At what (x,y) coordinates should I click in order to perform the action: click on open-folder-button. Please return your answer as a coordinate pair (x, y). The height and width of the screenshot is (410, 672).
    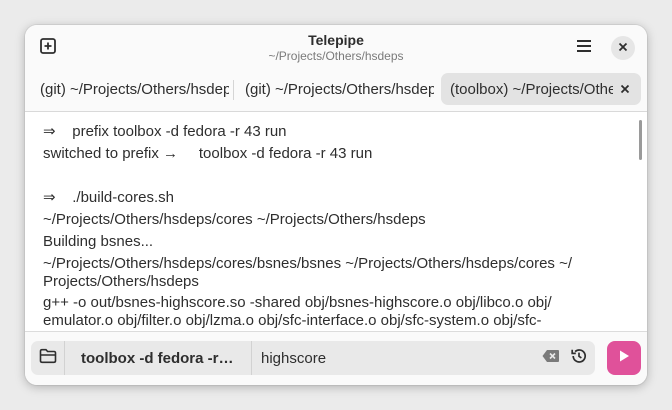
    Looking at the image, I should click on (47, 358).